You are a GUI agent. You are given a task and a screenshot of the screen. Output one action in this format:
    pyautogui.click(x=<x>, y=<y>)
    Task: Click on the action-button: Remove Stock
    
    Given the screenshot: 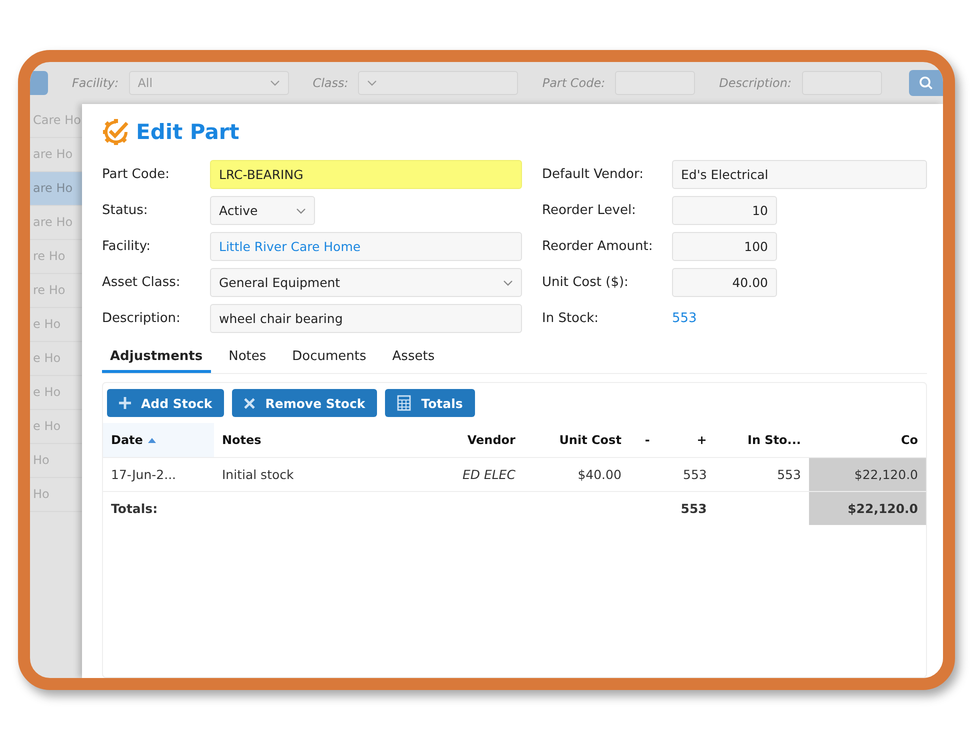 What is the action you would take?
    pyautogui.click(x=305, y=403)
    